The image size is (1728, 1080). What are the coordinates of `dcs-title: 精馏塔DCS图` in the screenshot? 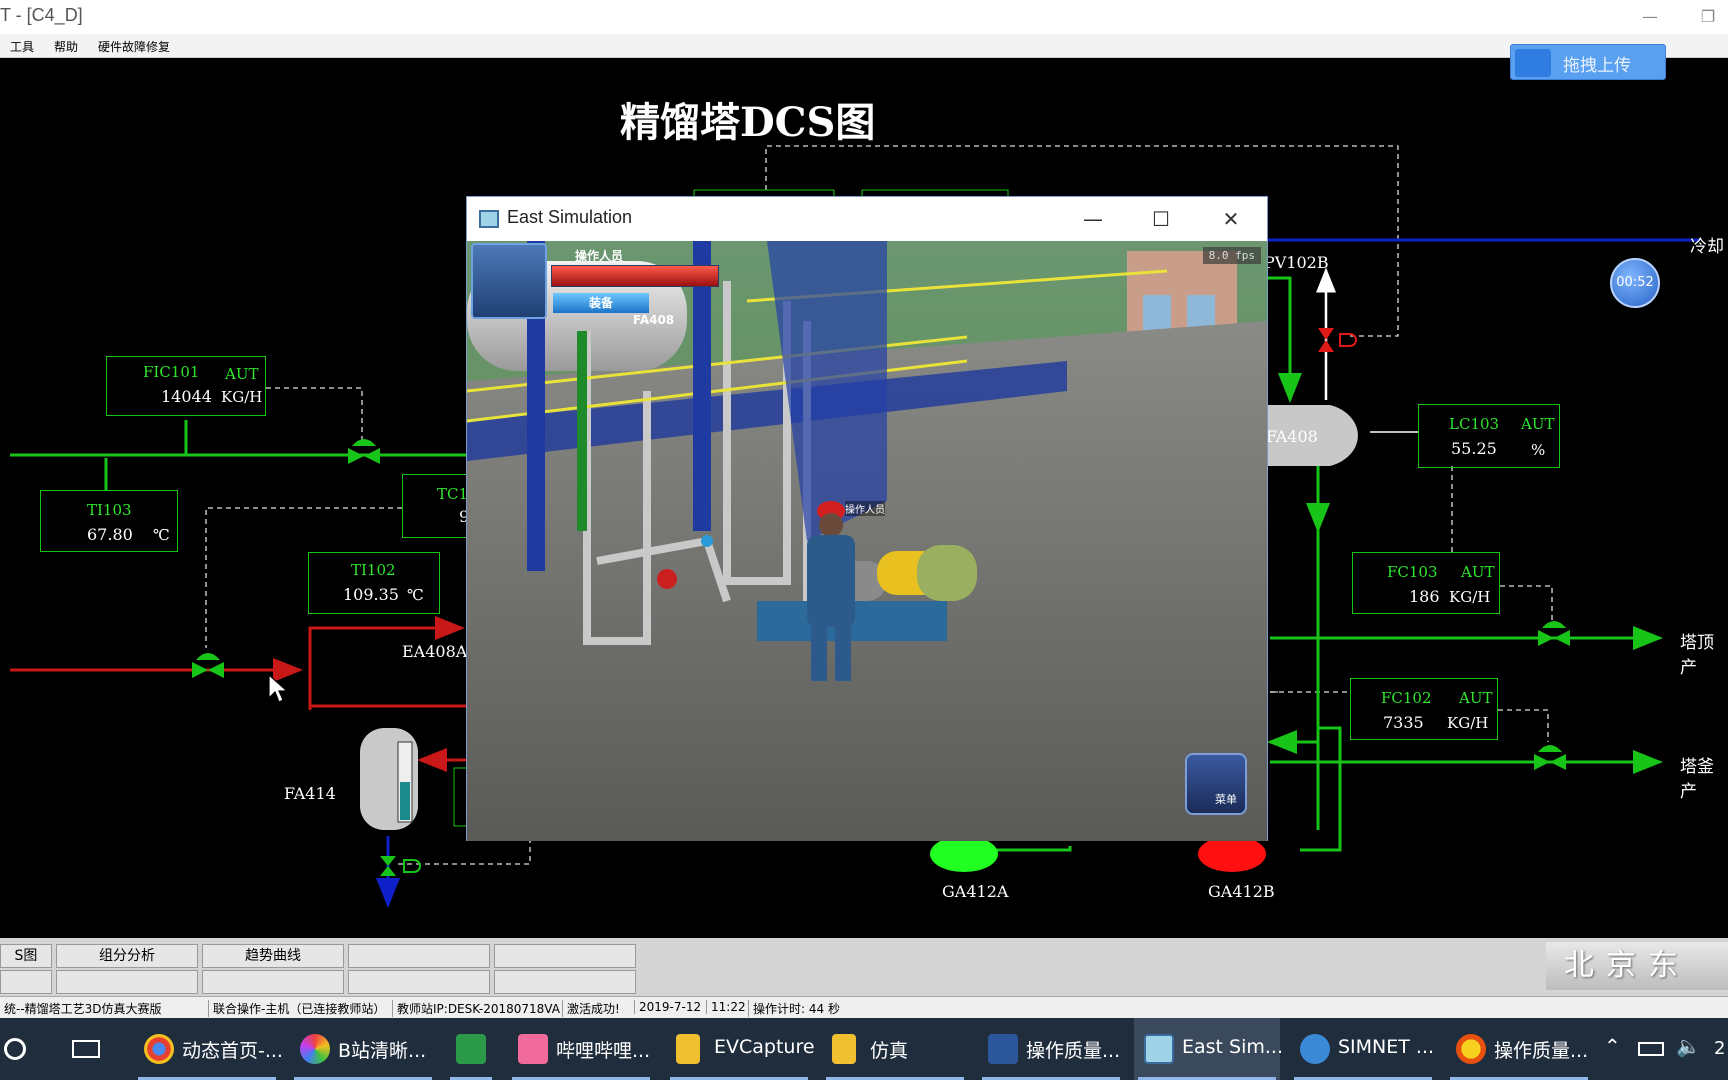 It's located at (748, 122).